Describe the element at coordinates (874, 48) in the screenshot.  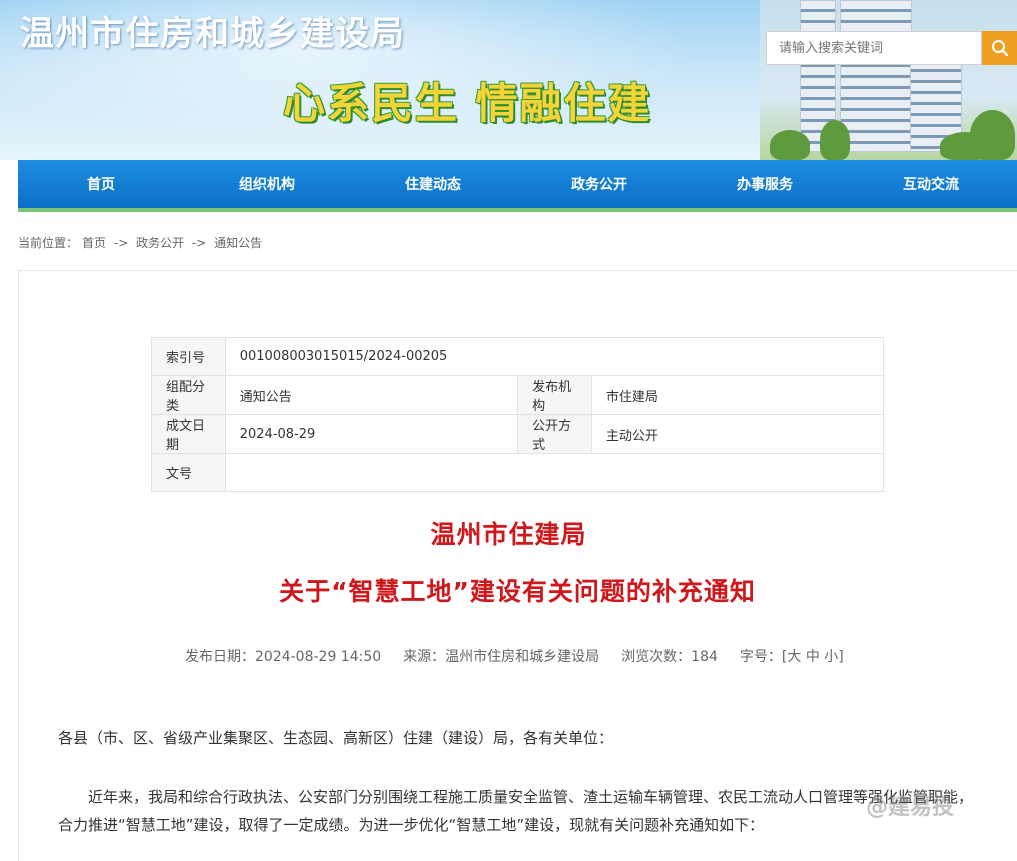
I see `search-input` at that location.